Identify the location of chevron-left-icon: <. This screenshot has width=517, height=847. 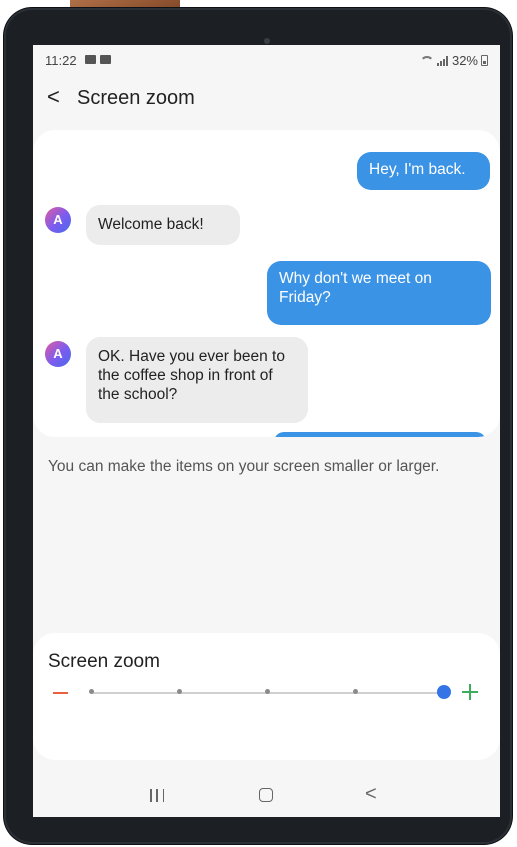
(53, 97).